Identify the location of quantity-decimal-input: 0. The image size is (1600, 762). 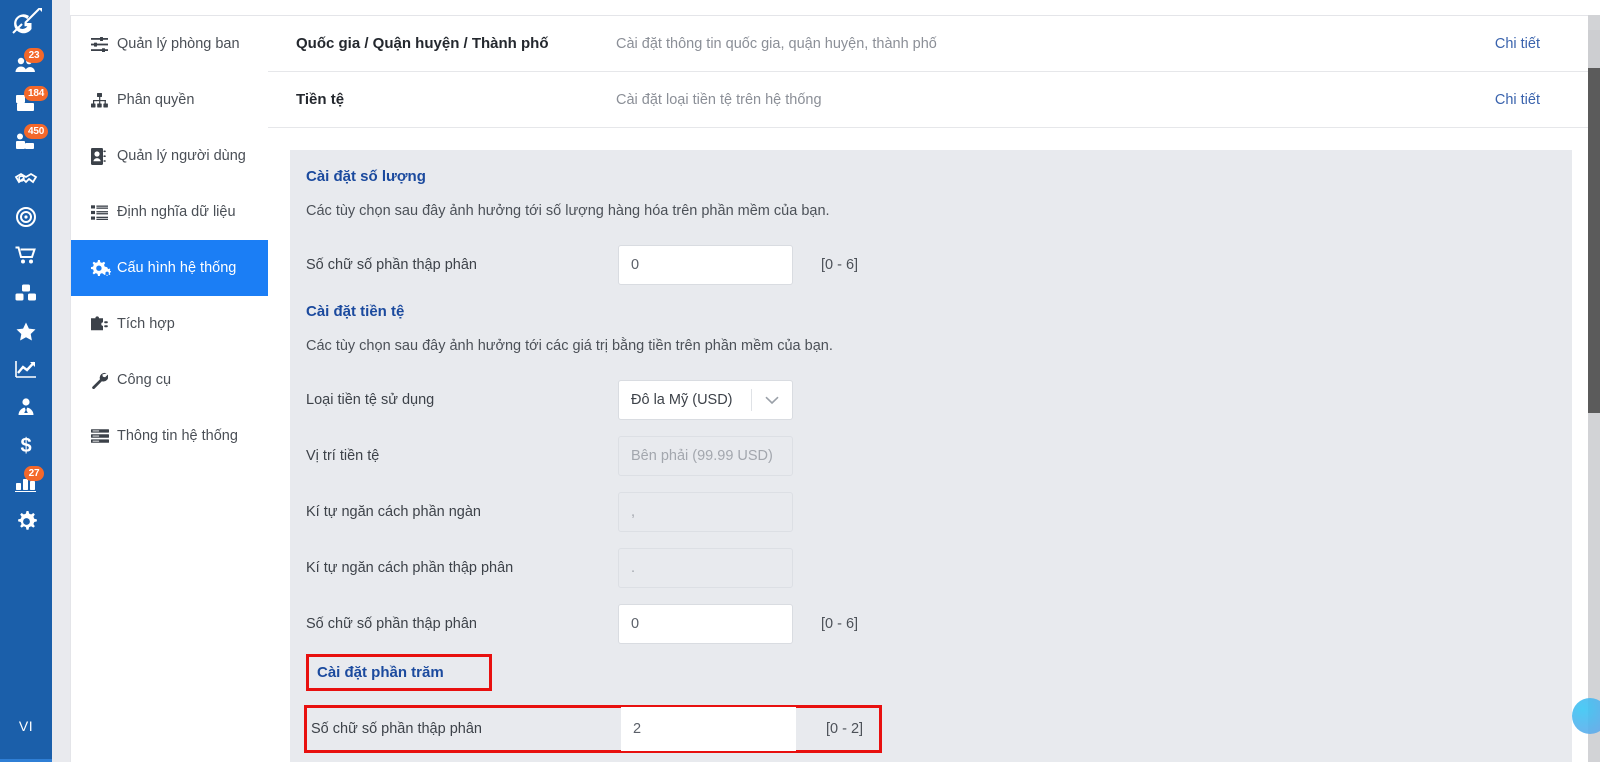
(705, 265).